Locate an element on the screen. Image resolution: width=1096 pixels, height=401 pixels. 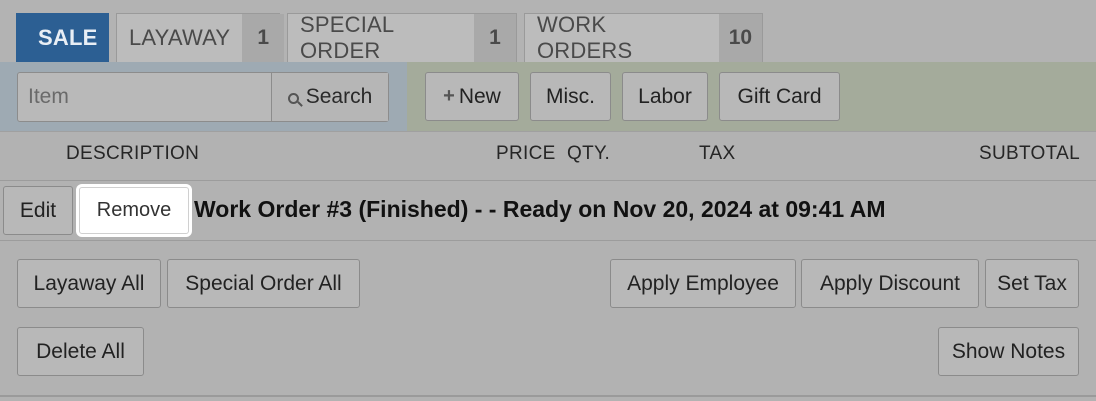
tab-special-order-count: 1 is located at coordinates (495, 38).